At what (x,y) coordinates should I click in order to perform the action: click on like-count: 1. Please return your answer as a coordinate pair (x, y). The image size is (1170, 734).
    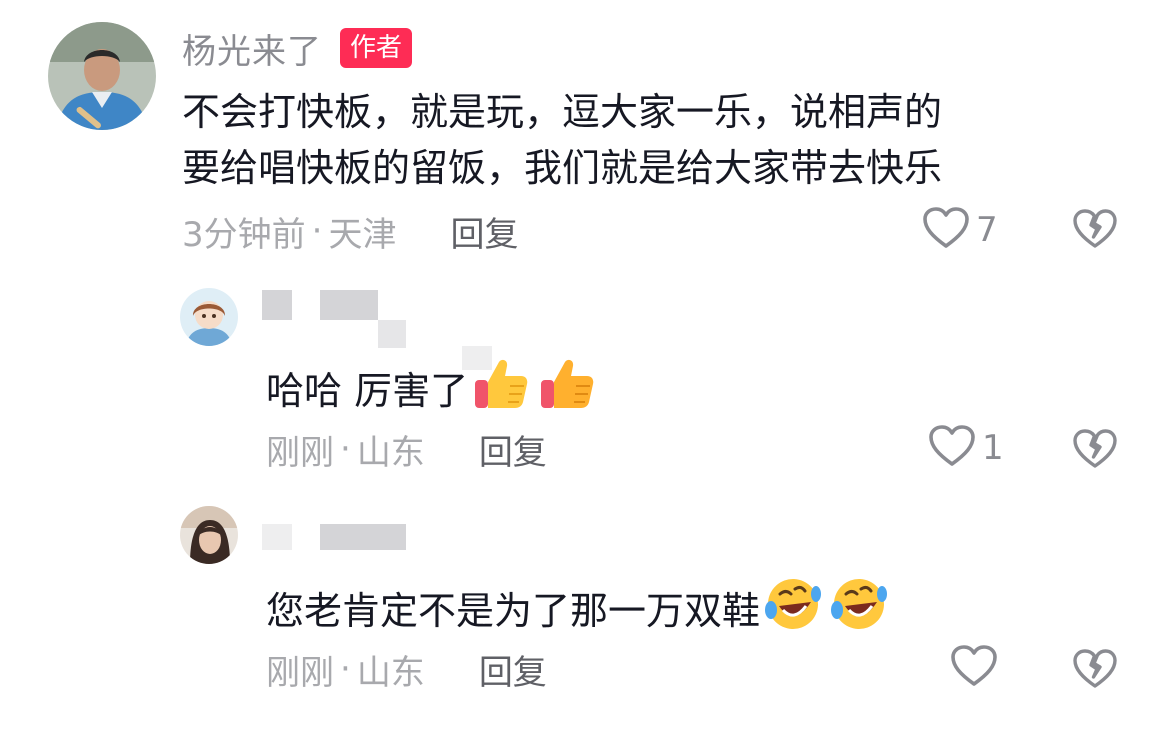
    Looking at the image, I should click on (993, 448).